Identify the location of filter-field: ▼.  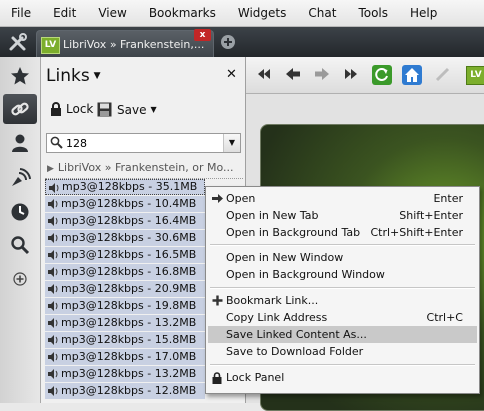
(143, 143).